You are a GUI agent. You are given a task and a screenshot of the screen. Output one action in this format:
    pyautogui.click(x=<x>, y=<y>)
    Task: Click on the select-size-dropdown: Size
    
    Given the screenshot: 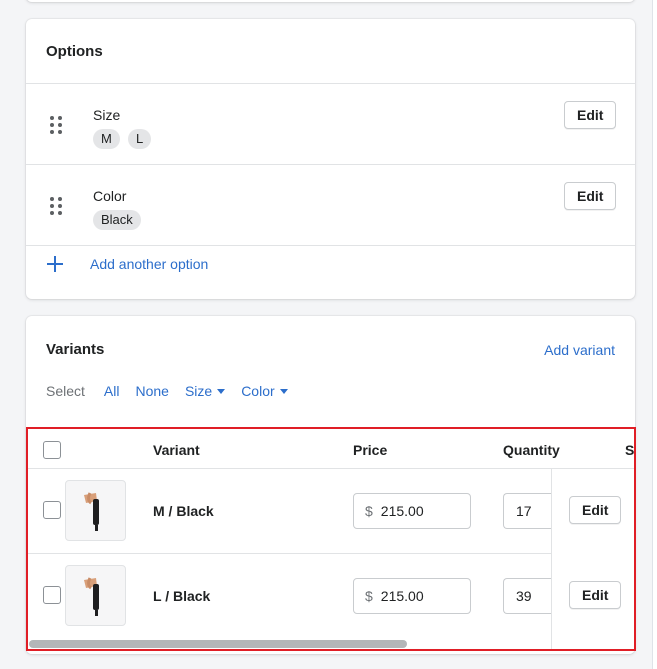 What is the action you would take?
    pyautogui.click(x=205, y=391)
    